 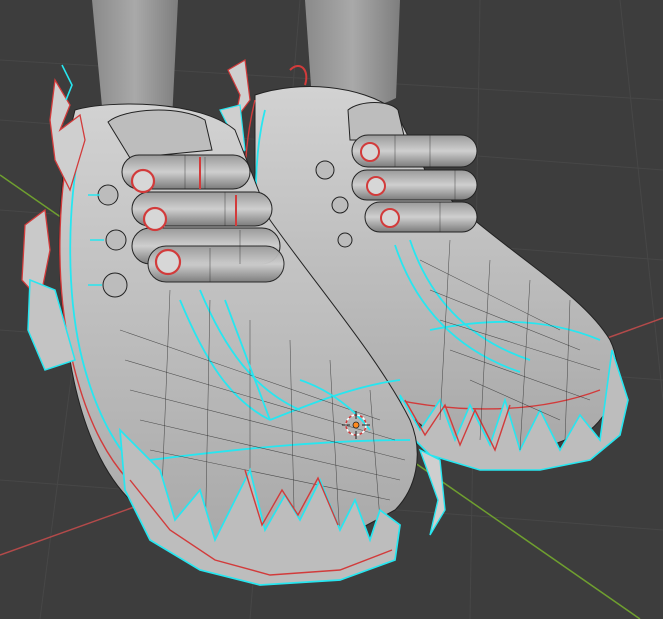 What do you see at coordinates (356, 425) in the screenshot?
I see `object-origin-icon` at bounding box center [356, 425].